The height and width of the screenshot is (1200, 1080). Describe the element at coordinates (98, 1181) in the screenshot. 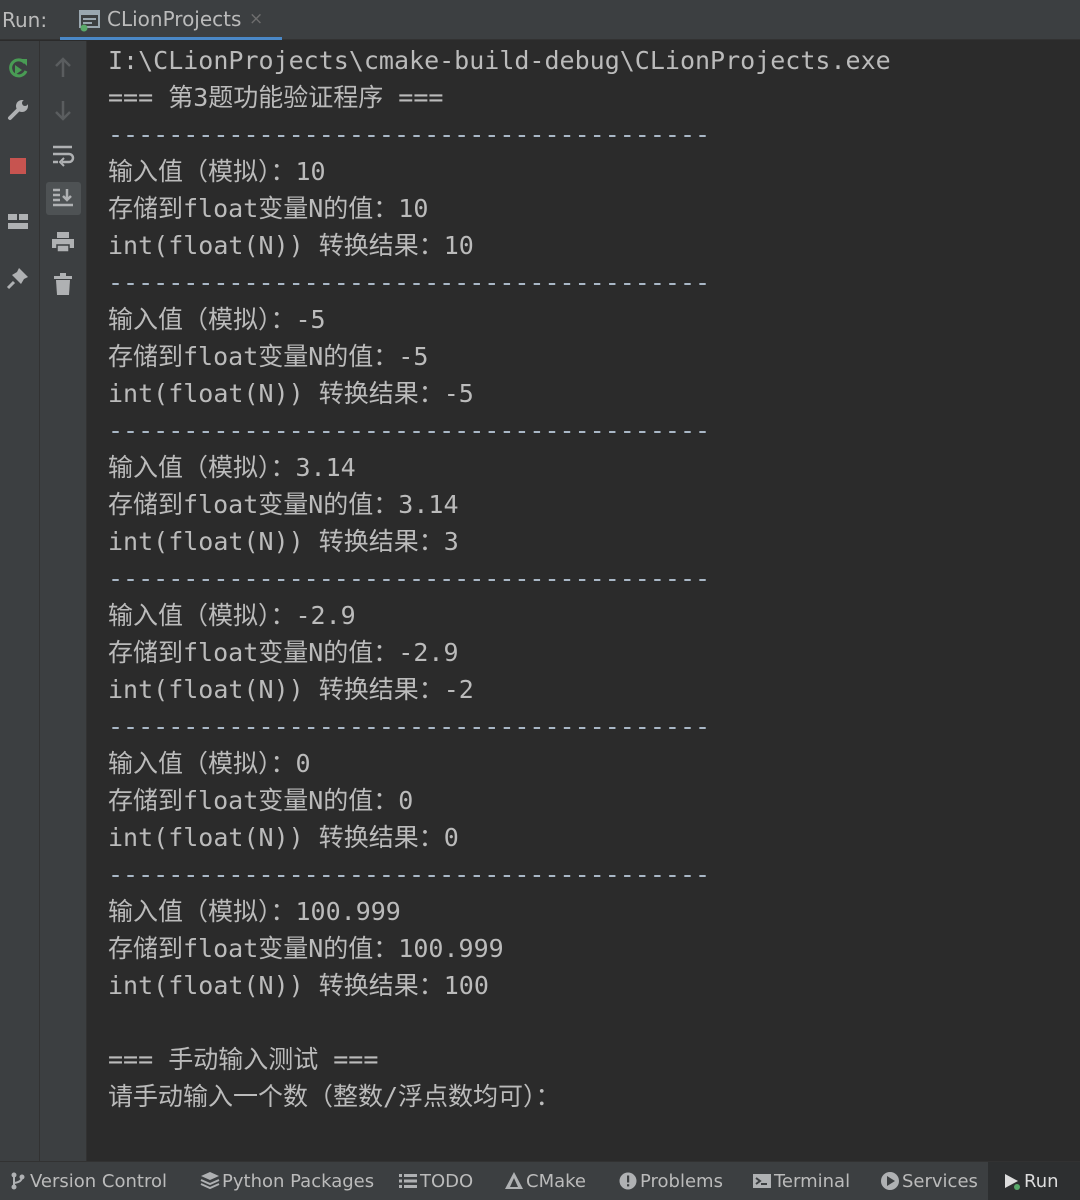

I see `version-control-label: Version Control` at that location.